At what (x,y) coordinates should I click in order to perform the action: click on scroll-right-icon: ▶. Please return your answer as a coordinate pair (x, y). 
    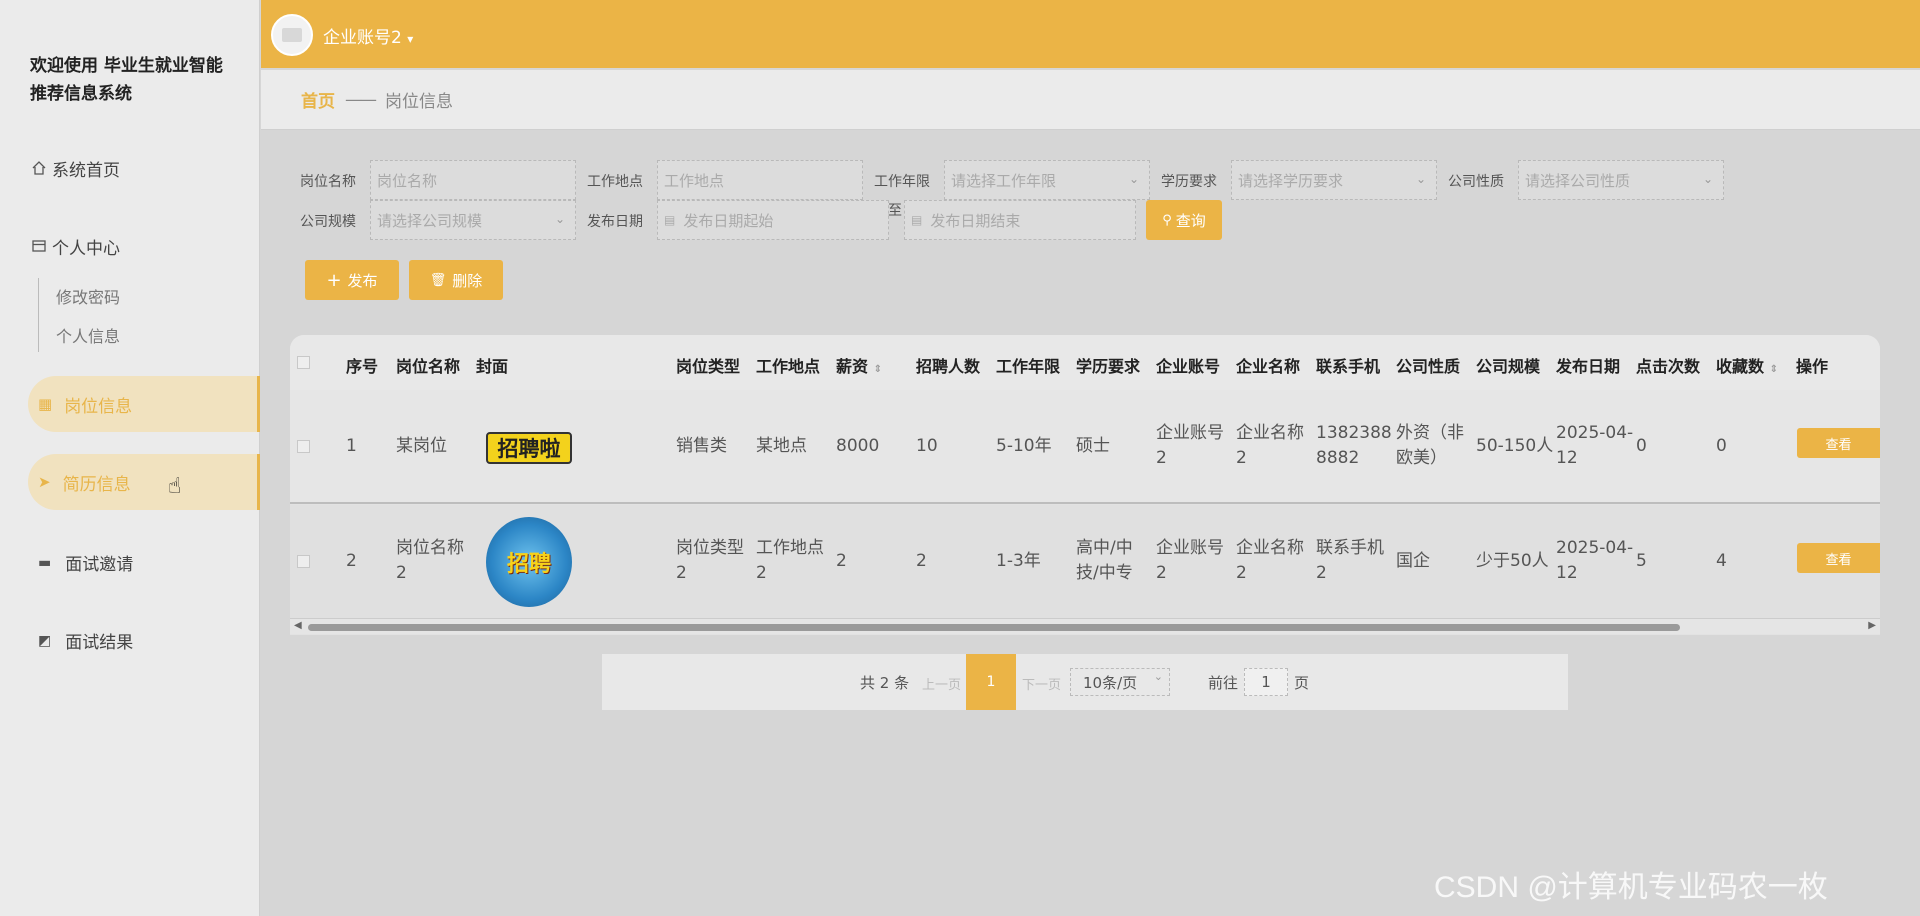
    Looking at the image, I should click on (1872, 625).